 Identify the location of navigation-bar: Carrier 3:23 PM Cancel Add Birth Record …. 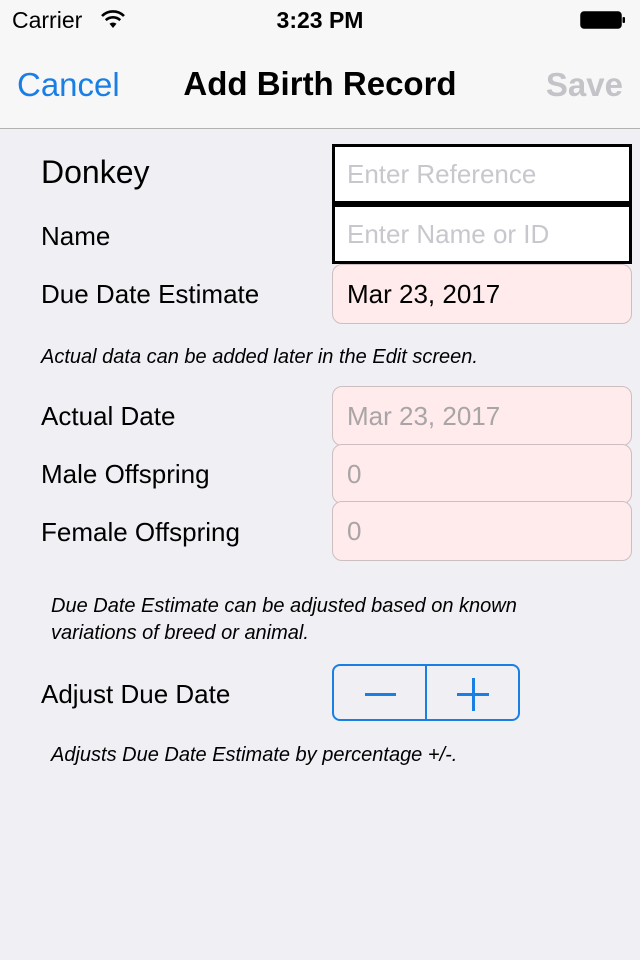
(320, 64).